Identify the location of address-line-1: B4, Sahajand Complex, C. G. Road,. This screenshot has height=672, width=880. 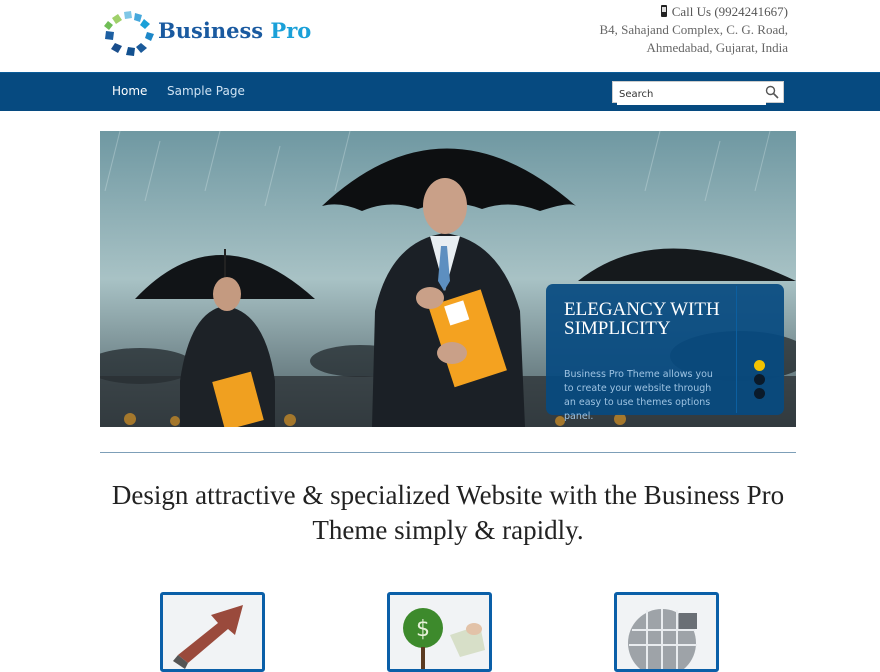
(694, 29).